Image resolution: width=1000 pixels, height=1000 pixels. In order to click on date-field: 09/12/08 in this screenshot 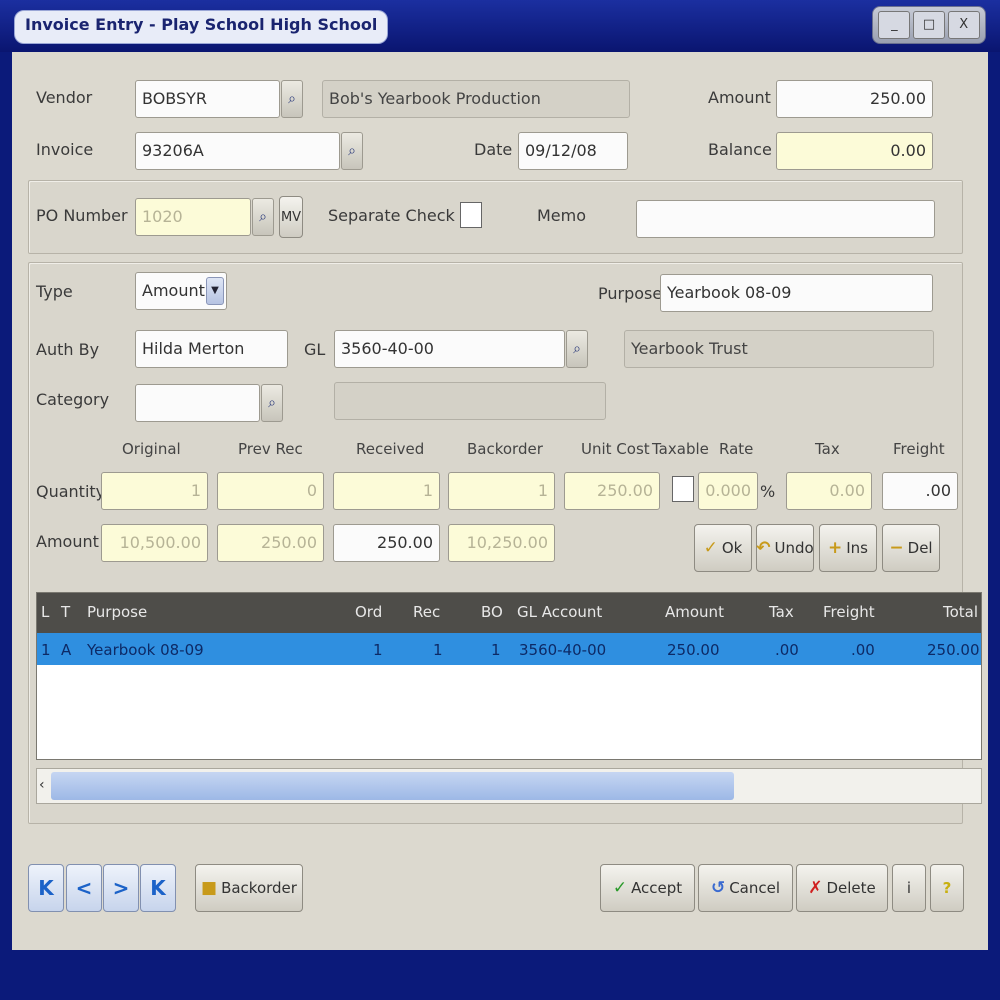, I will do `click(573, 151)`.